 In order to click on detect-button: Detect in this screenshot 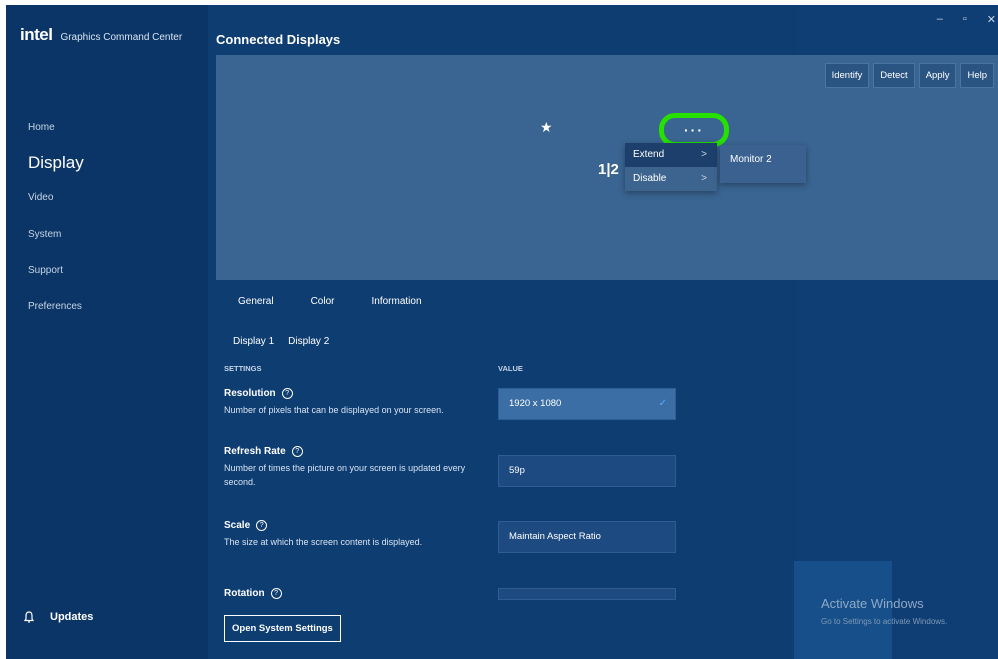, I will do `click(894, 75)`.